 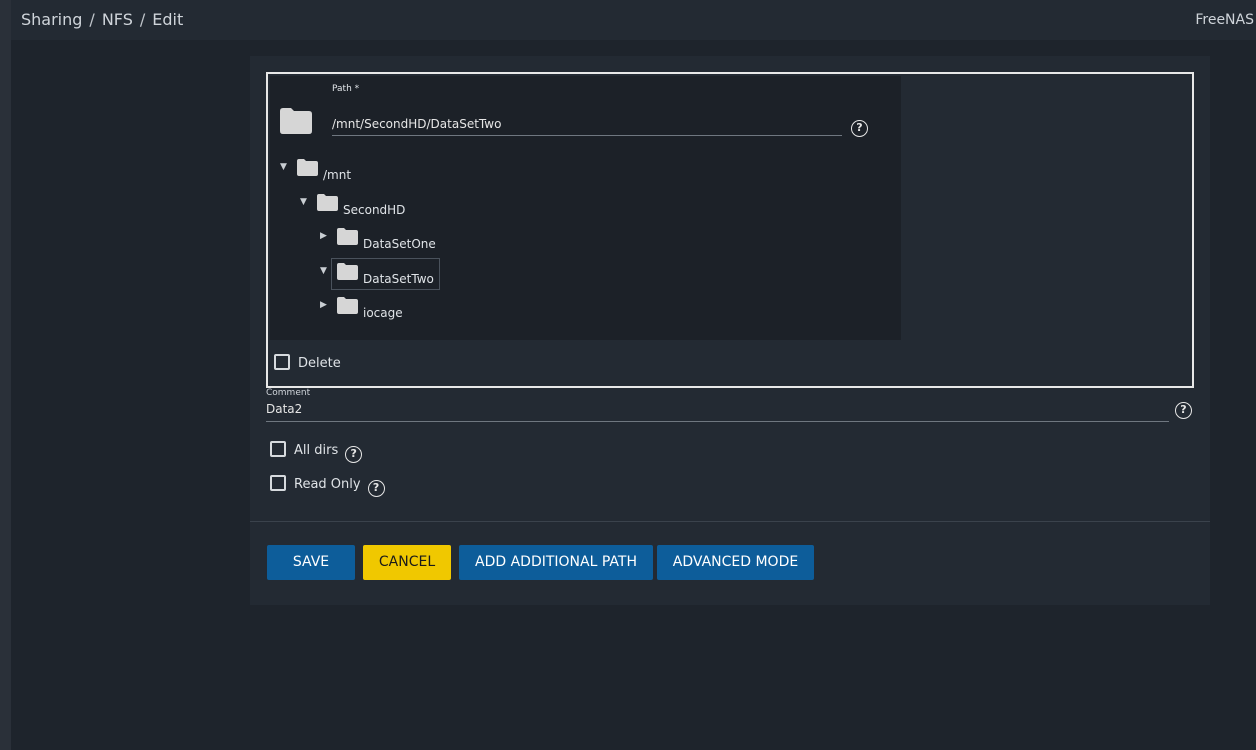 What do you see at coordinates (278, 483) in the screenshot?
I see `read-only-checkbox` at bounding box center [278, 483].